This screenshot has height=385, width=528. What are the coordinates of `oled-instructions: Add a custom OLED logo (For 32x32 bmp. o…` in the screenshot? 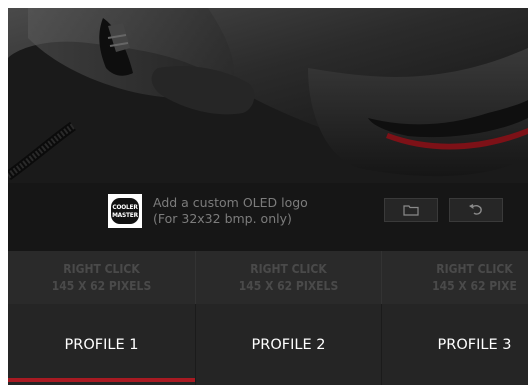 It's located at (230, 211).